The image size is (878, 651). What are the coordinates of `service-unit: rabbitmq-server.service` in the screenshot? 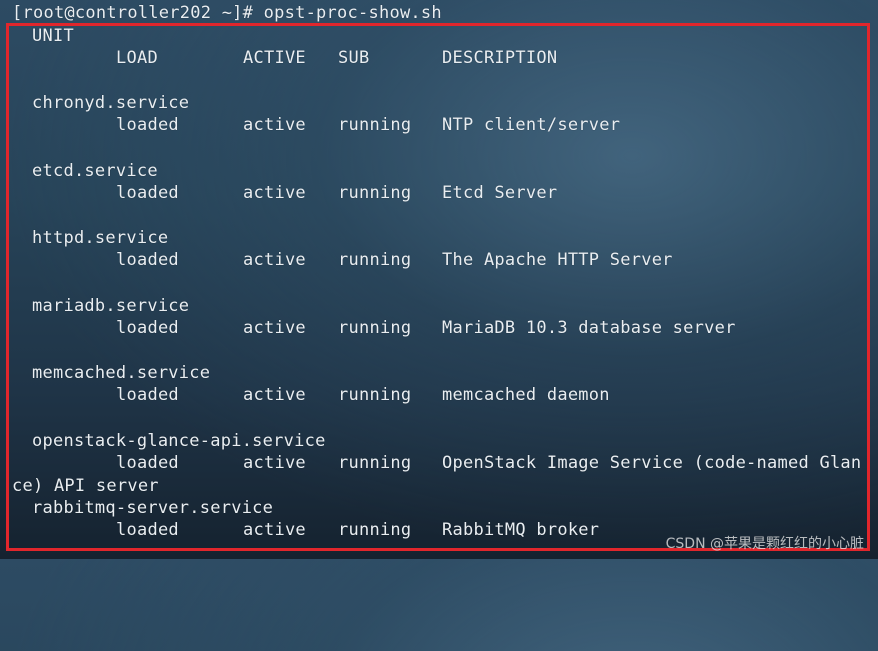 It's located at (153, 508).